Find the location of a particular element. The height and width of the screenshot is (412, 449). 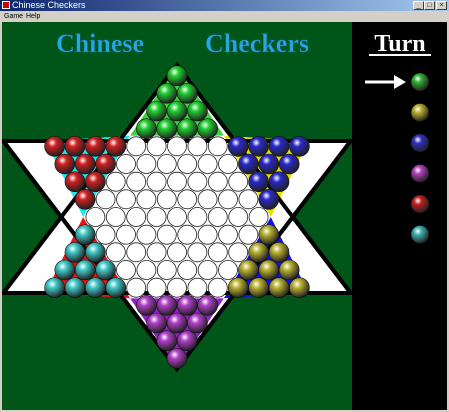

minimize-button: _ is located at coordinates (418, 5).